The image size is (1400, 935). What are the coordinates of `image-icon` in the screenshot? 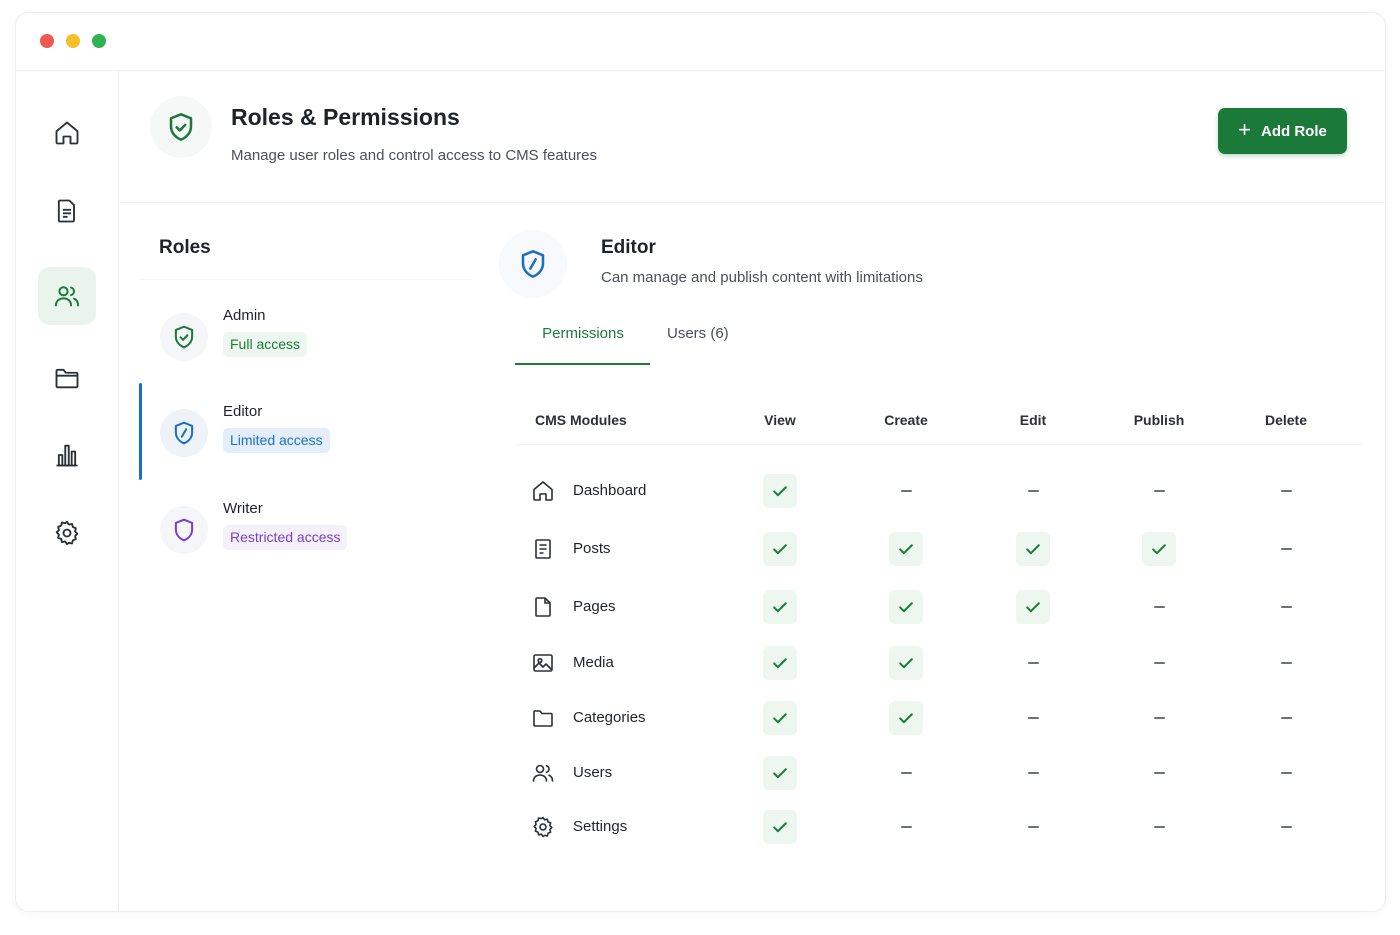 It's located at (543, 663).